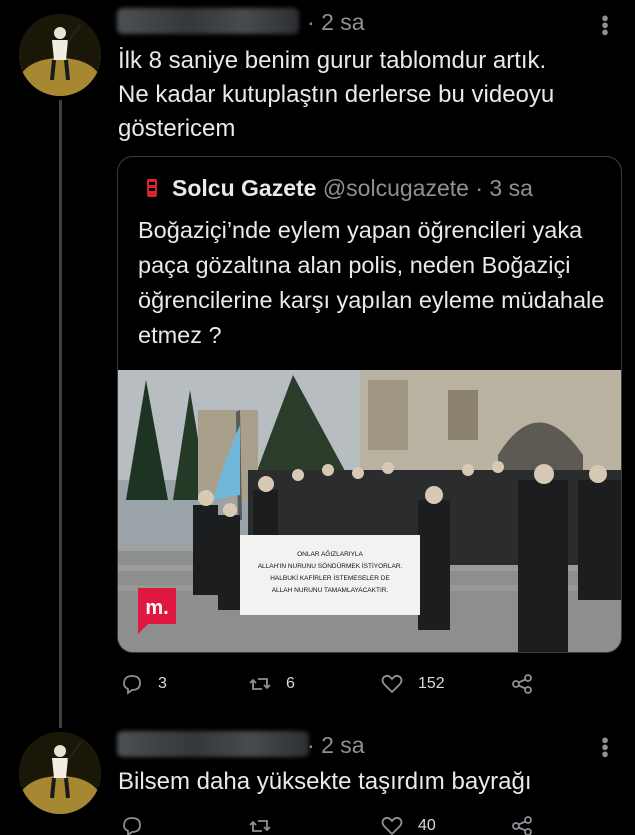 The width and height of the screenshot is (635, 835). Describe the element at coordinates (325, 781) in the screenshot. I see `tweet-text: Bilsem daha yüksekte taşırdım bayrağı` at that location.